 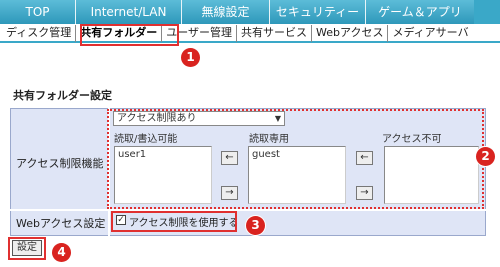 What do you see at coordinates (318, 12) in the screenshot?
I see `nav-security: セキュリティー` at bounding box center [318, 12].